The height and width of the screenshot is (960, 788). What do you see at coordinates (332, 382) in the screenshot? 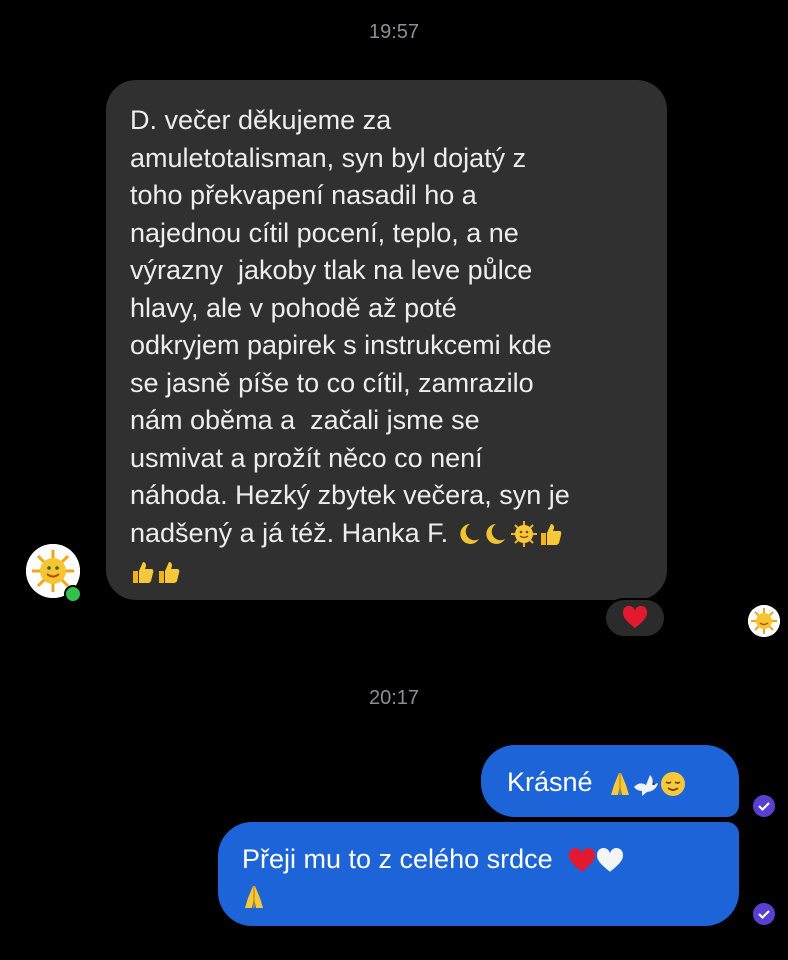
I see `message-line: se jasně píše to co cítil, zamrazilo` at bounding box center [332, 382].